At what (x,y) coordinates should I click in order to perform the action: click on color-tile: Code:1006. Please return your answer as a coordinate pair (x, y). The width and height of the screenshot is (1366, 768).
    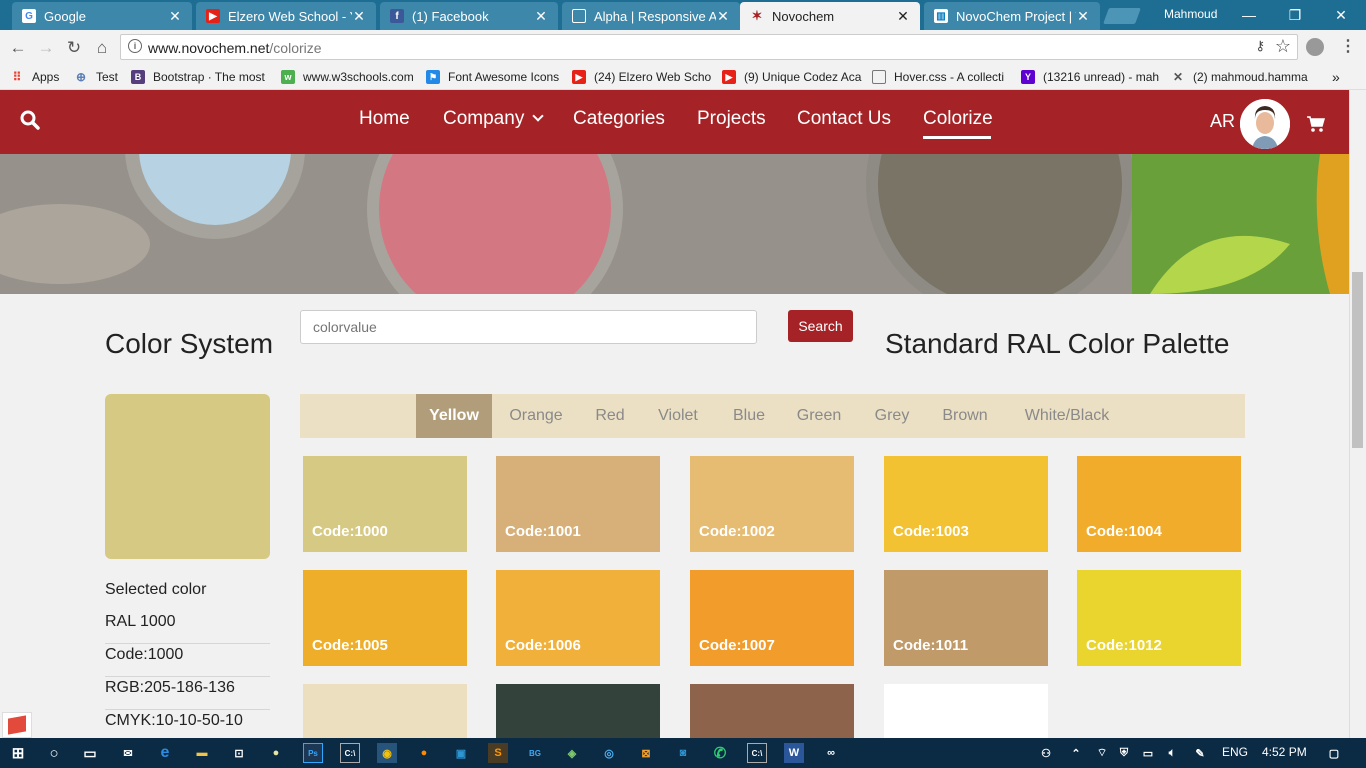
    Looking at the image, I should click on (578, 618).